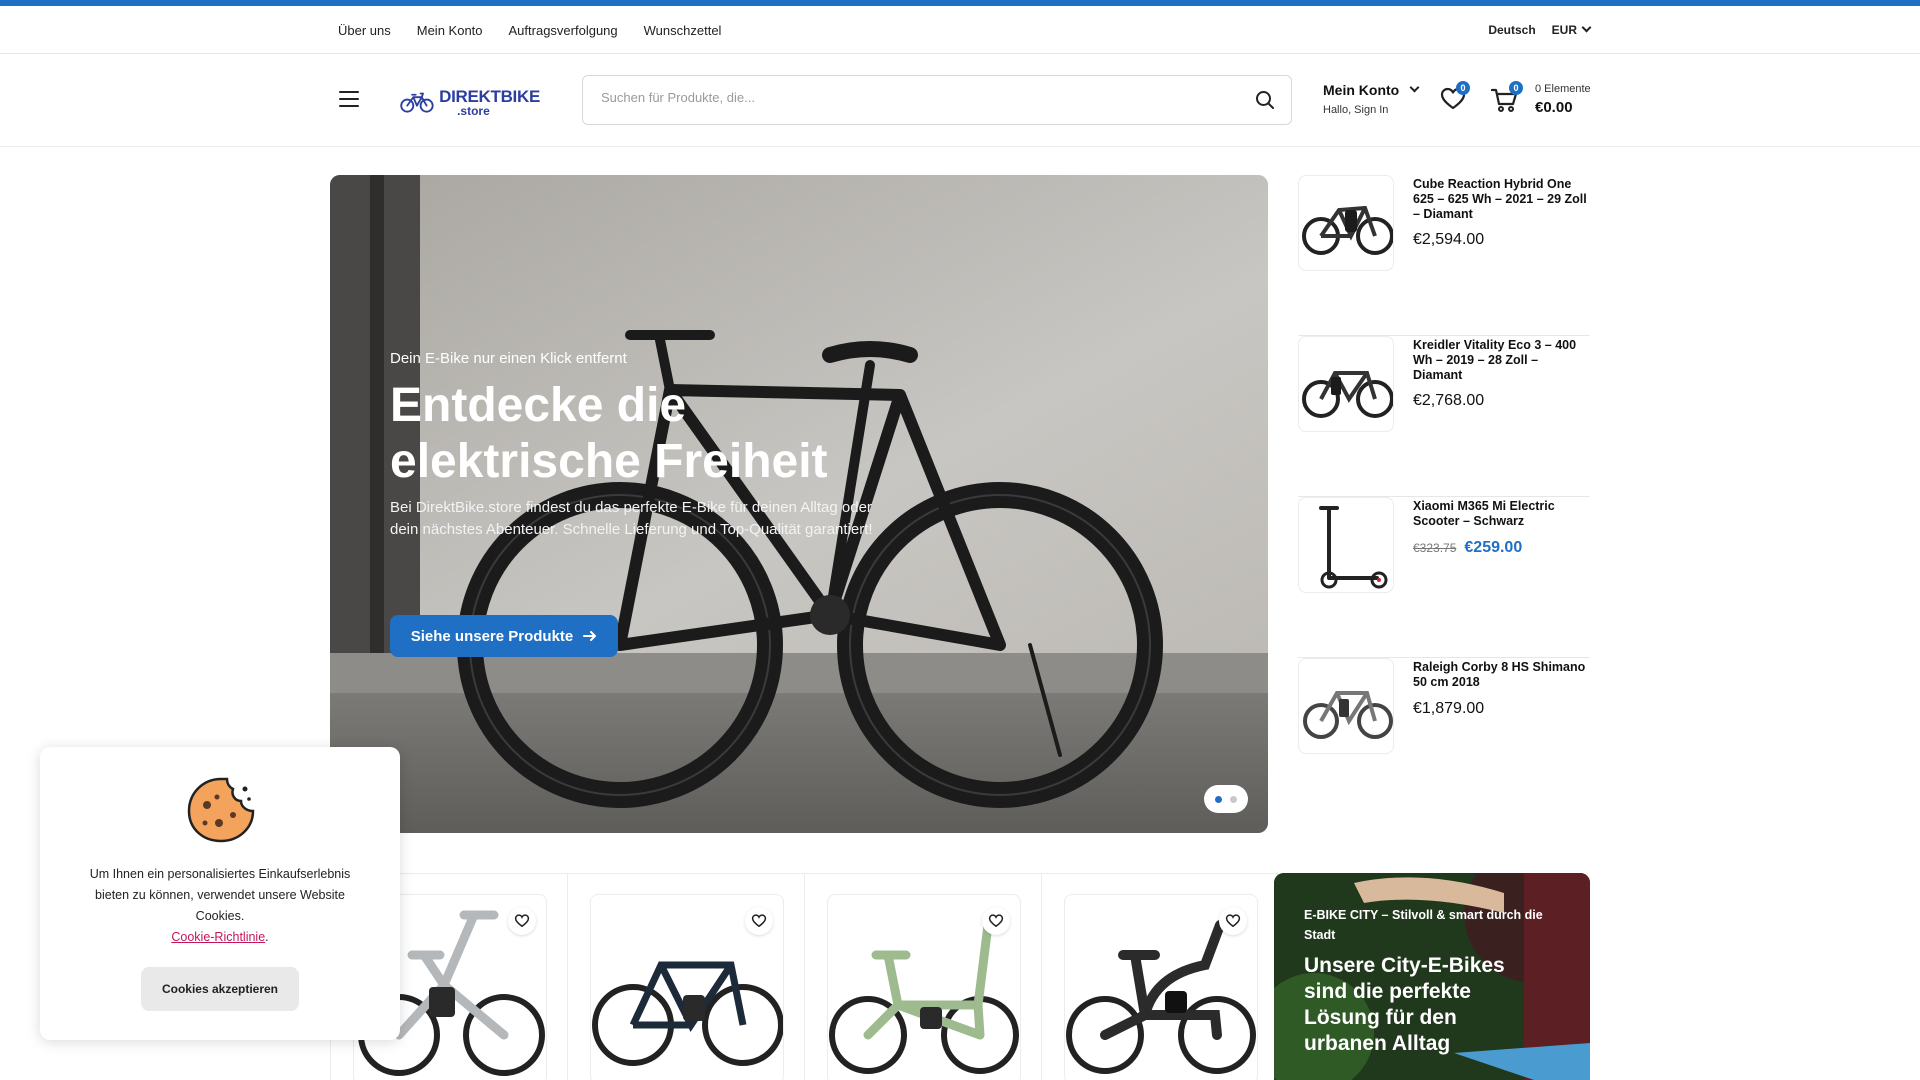  What do you see at coordinates (563, 30) in the screenshot?
I see `link-order-tracking: Auftragsverfolgung` at bounding box center [563, 30].